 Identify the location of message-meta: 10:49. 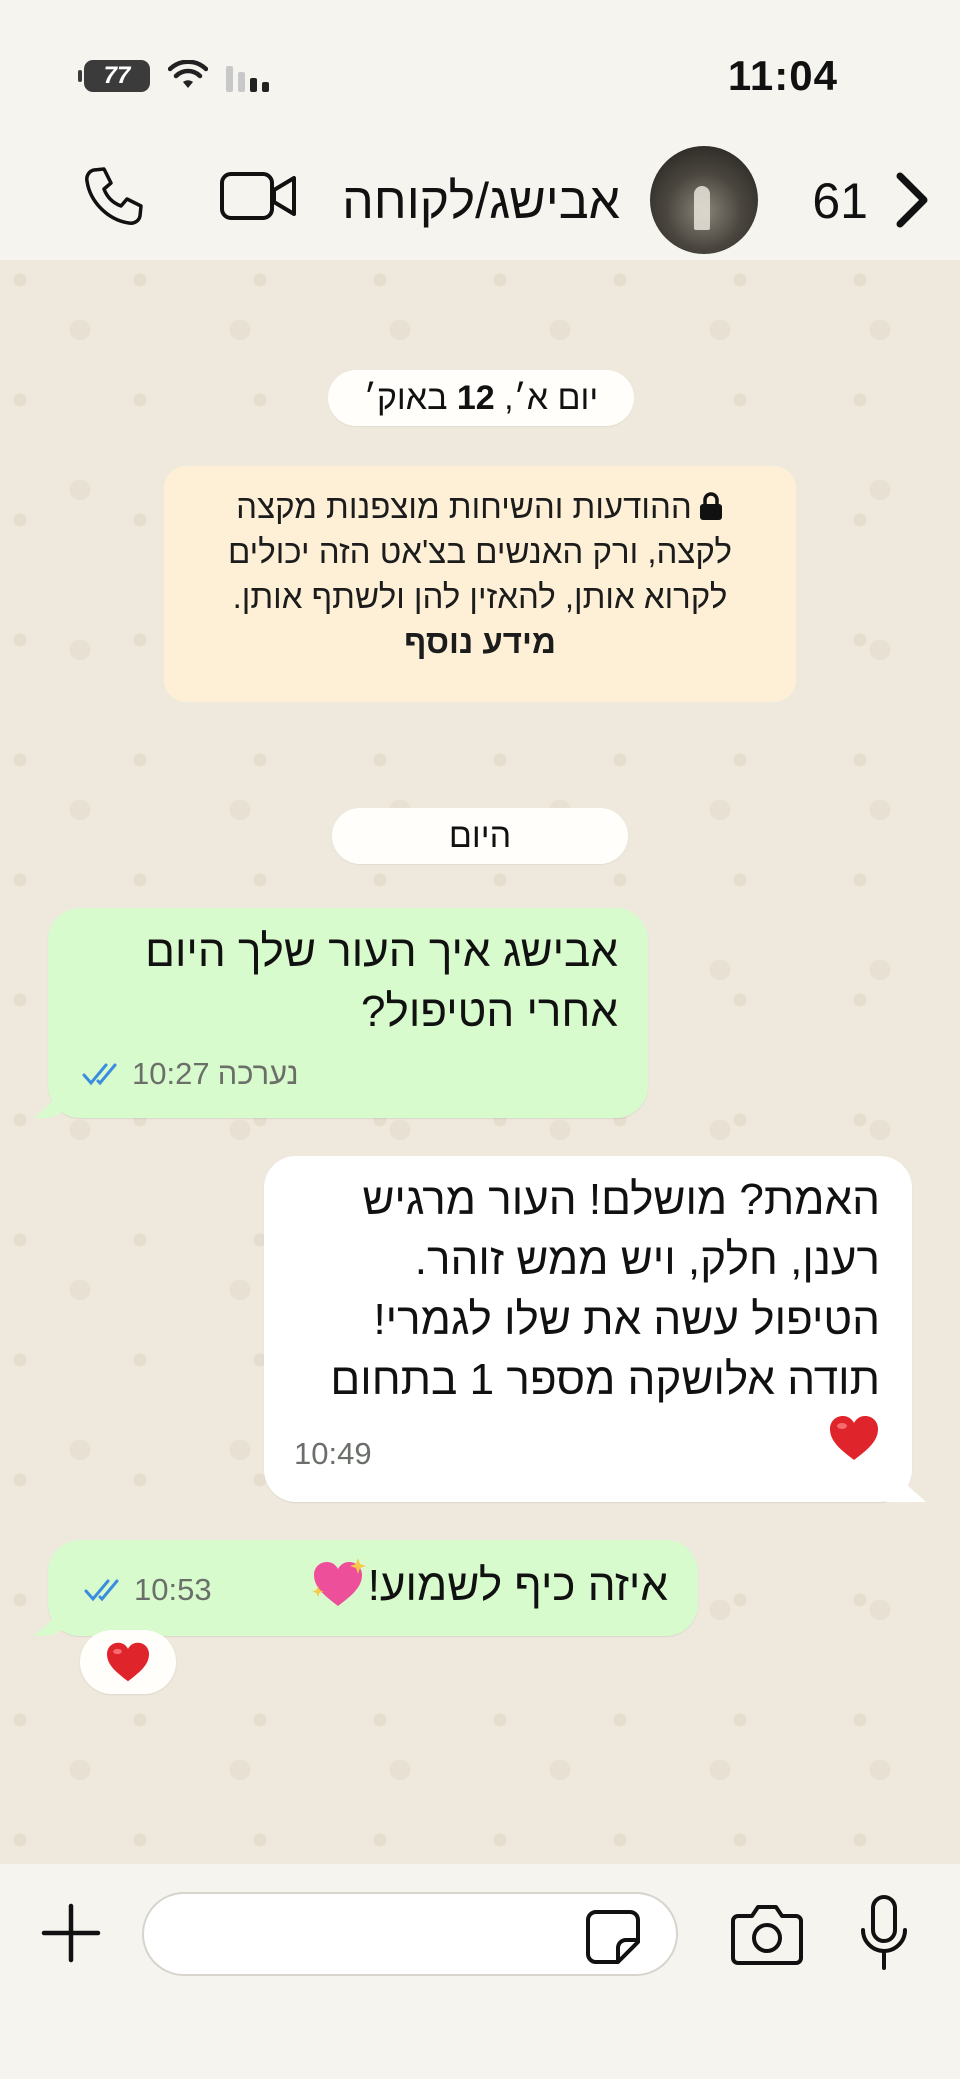
(333, 1454).